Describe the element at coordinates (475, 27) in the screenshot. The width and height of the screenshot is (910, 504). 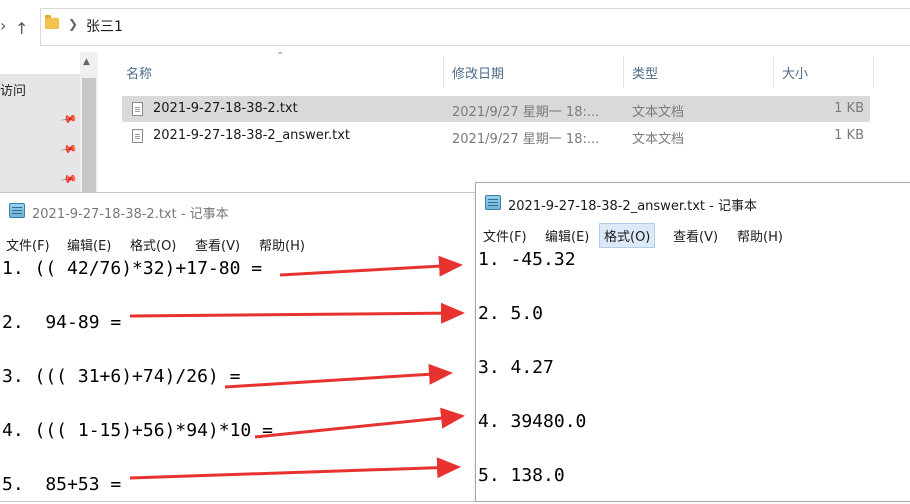
I see `address-bar` at that location.